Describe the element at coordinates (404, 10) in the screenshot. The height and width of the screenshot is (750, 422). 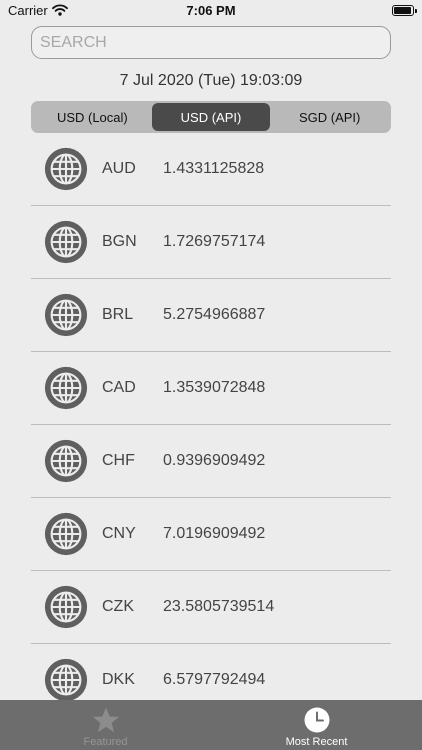
I see `battery-icon` at that location.